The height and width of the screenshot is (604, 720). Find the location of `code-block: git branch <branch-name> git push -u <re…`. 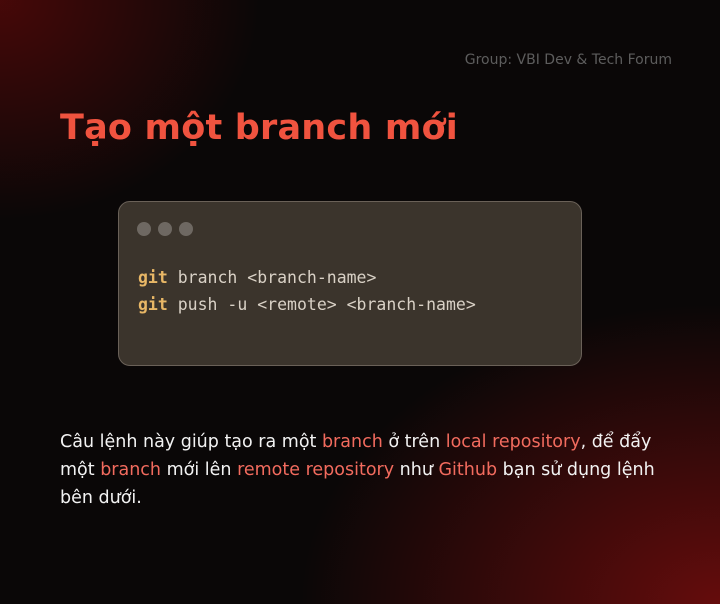

code-block: git branch <branch-name> git push -u <re… is located at coordinates (307, 291).